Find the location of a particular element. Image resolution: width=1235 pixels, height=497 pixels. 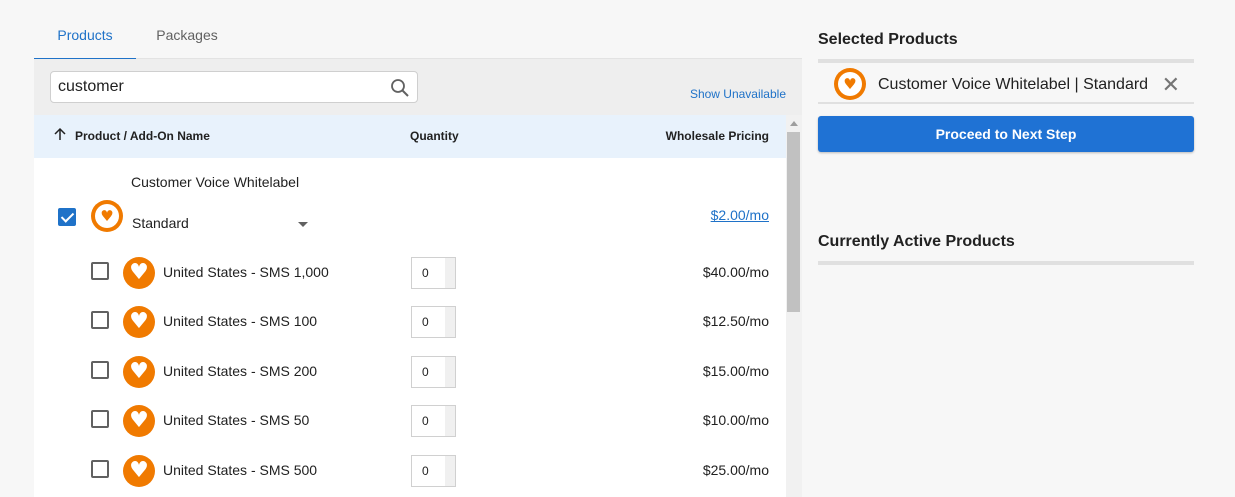

tab-products: Products is located at coordinates (85, 38).